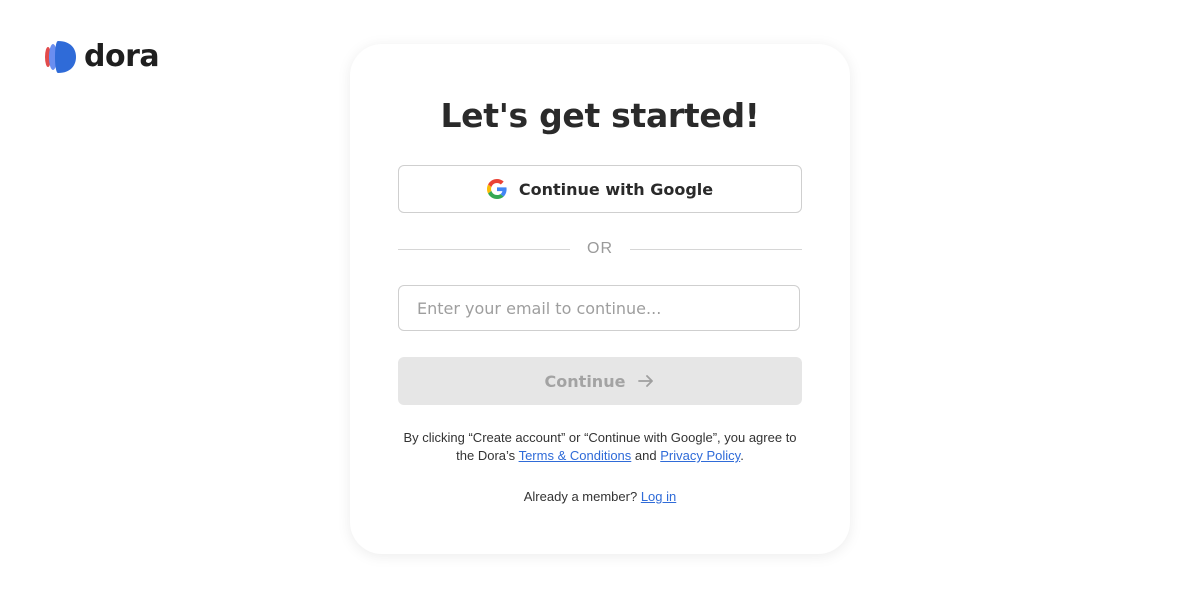 The width and height of the screenshot is (1200, 600). Describe the element at coordinates (645, 455) in the screenshot. I see `terms-and: and` at that location.